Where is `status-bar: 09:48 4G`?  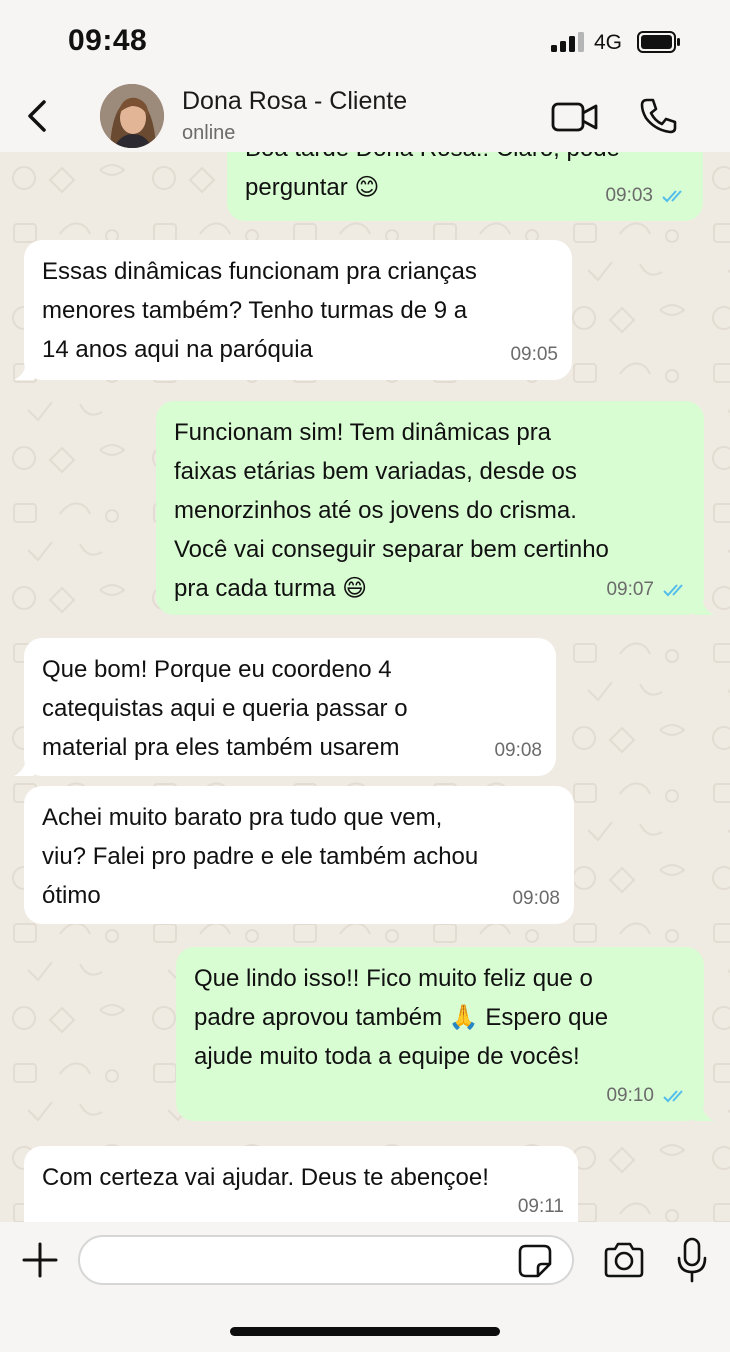 status-bar: 09:48 4G is located at coordinates (365, 40).